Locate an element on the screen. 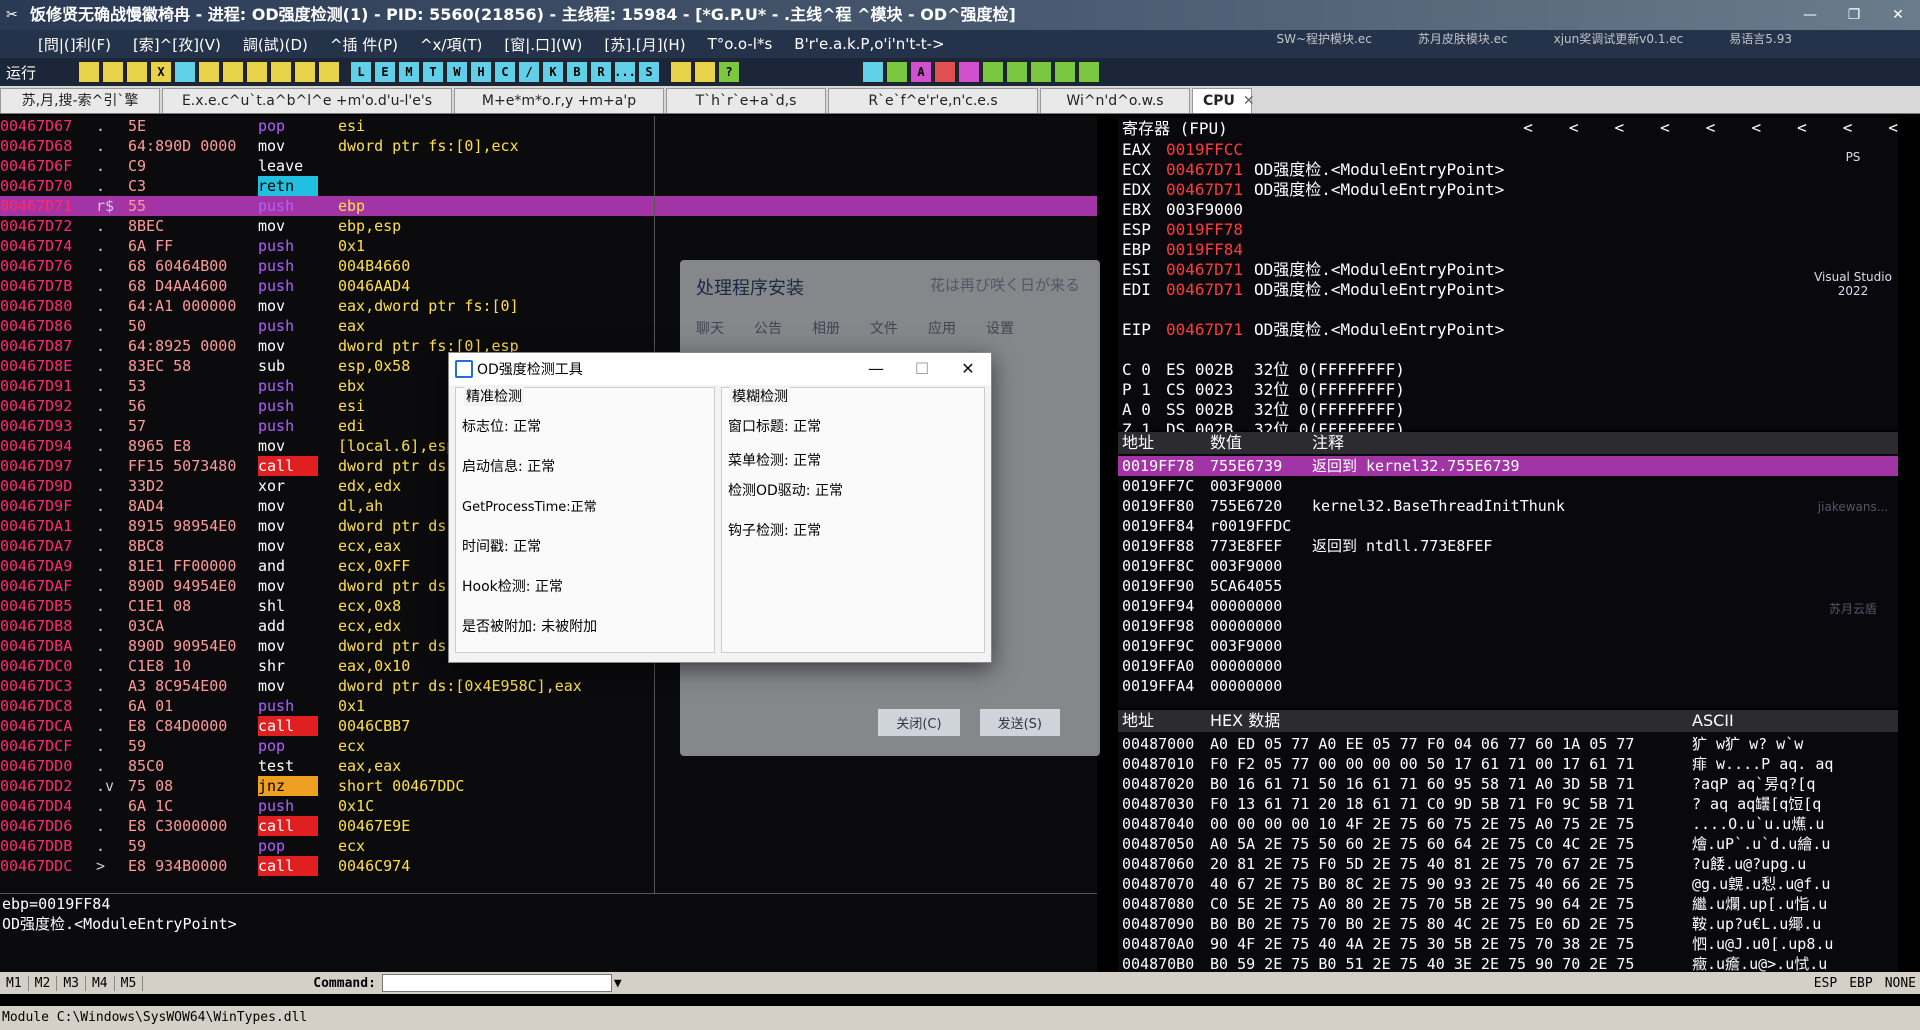 This screenshot has width=1920, height=1030. toolbar-button-21: R is located at coordinates (601, 72).